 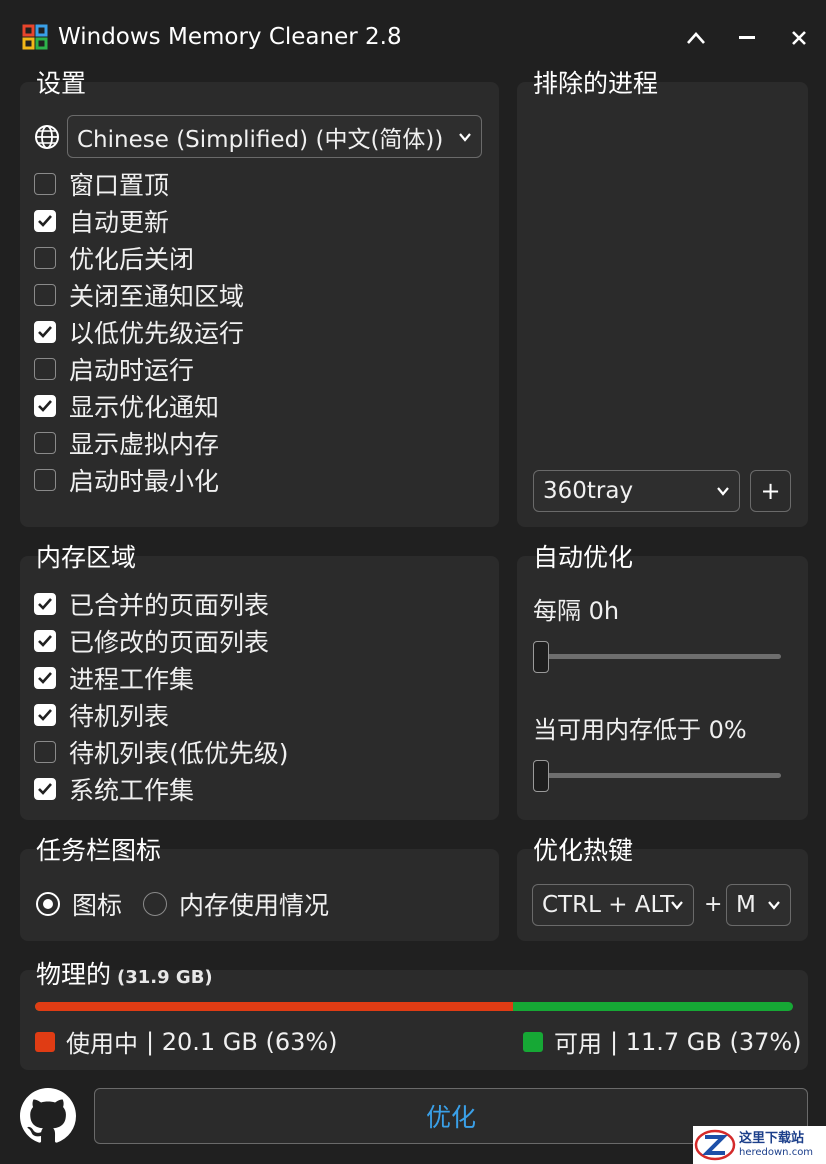 I want to click on used-color-square, so click(x=45, y=1041).